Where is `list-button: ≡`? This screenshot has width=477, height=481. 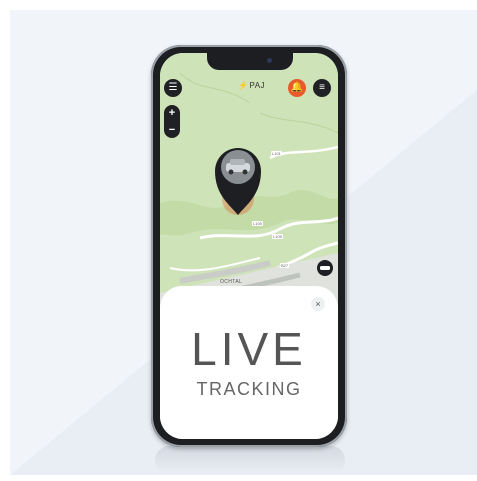 list-button: ≡ is located at coordinates (322, 88).